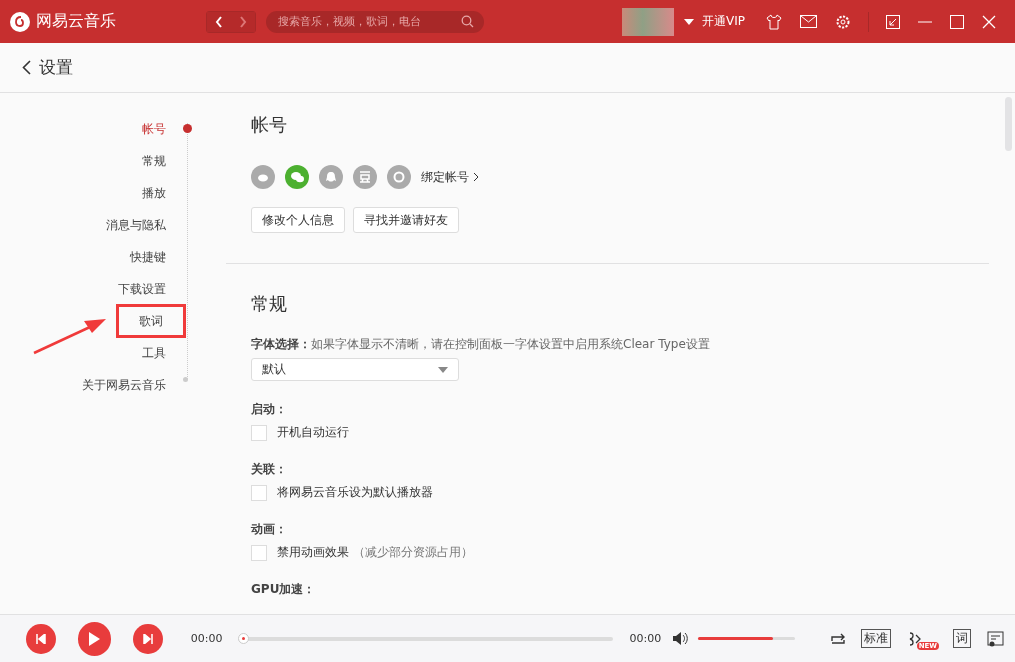  What do you see at coordinates (645, 638) in the screenshot?
I see `duration-time: 00:00` at bounding box center [645, 638].